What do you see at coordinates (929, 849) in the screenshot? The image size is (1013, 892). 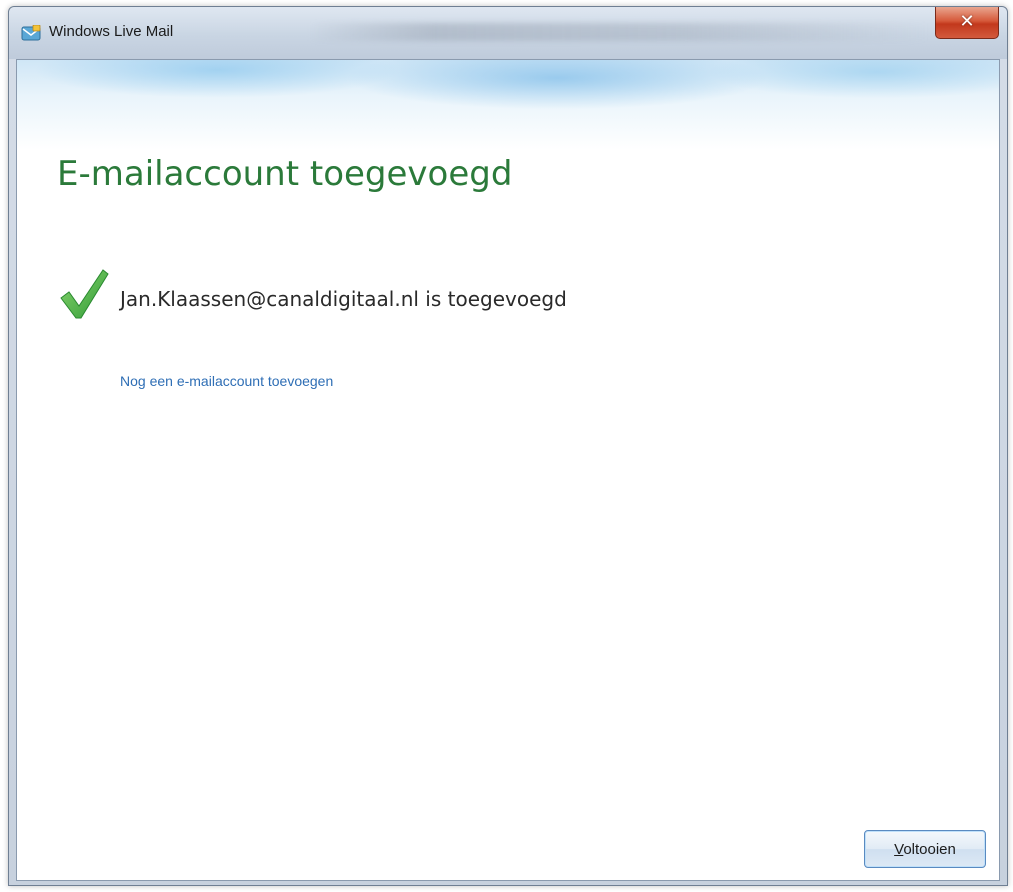 I see `finish-button-label: oltooien` at bounding box center [929, 849].